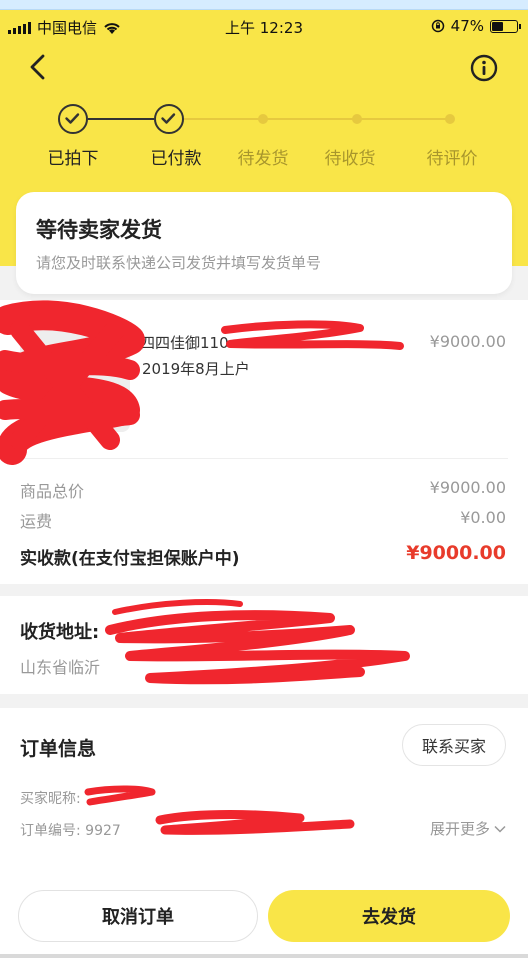 The width and height of the screenshot is (528, 958). Describe the element at coordinates (73, 159) in the screenshot. I see `step-label: 已拍下` at that location.